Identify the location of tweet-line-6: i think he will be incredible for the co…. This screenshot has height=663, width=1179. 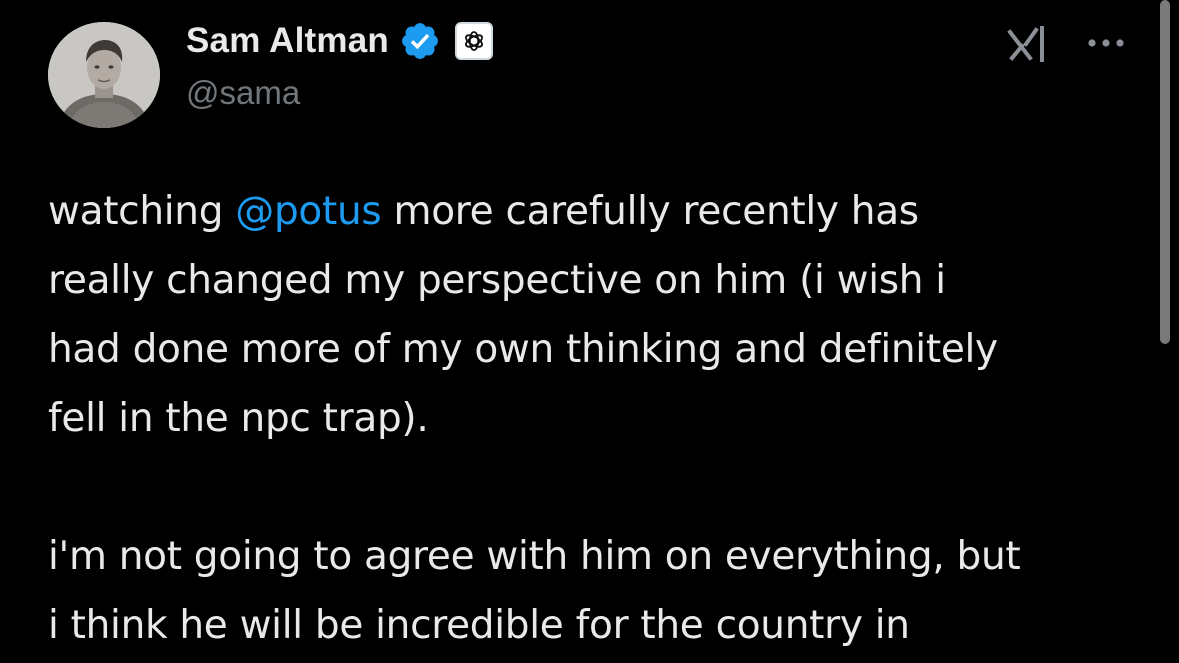
(479, 625).